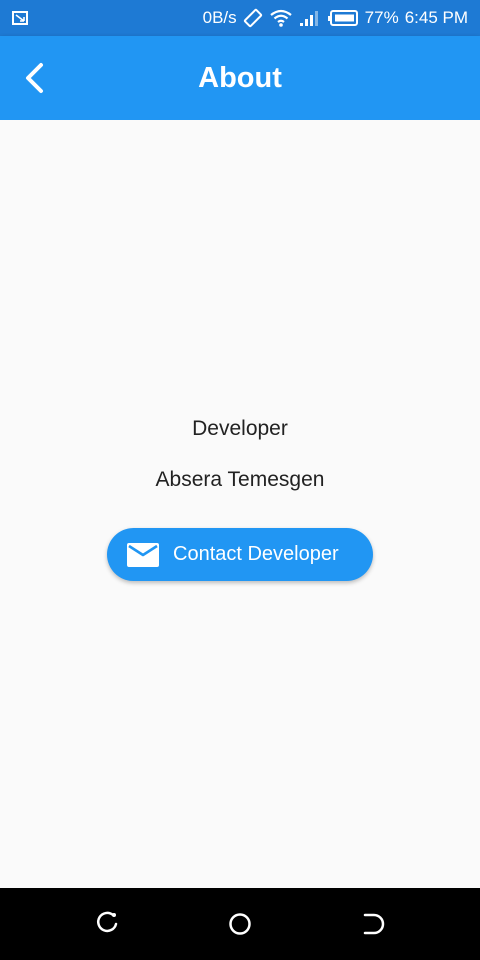  I want to click on system-nav-bar, so click(240, 924).